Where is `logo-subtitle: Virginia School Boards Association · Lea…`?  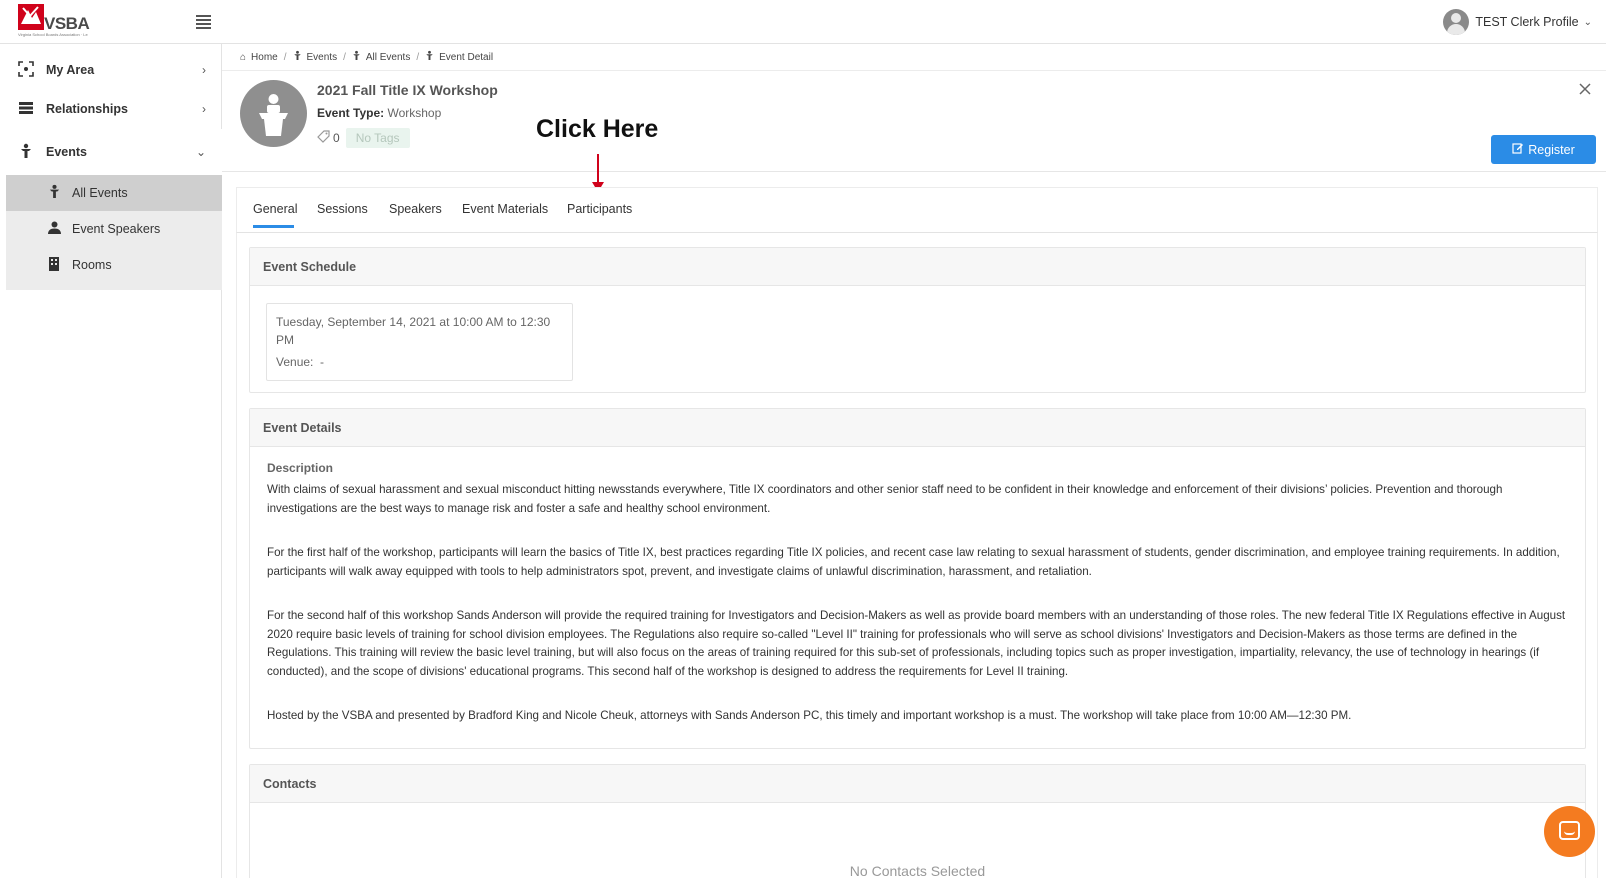
logo-subtitle: Virginia School Boards Association · Lea… is located at coordinates (53, 35).